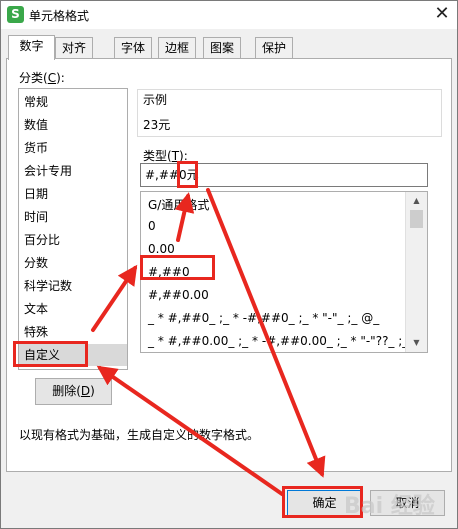 The image size is (458, 529). Describe the element at coordinates (274, 48) in the screenshot. I see `tab-protection: 保护` at that location.